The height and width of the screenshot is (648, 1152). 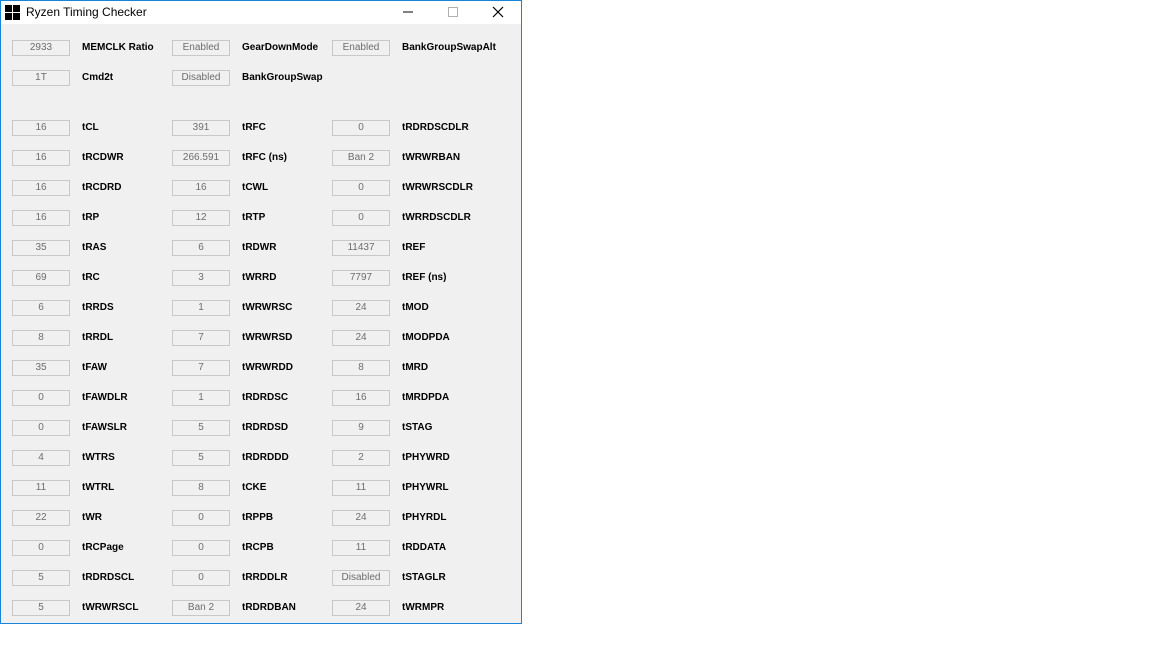 What do you see at coordinates (436, 217) in the screenshot?
I see `timing-label: tWRRDSCDLR` at bounding box center [436, 217].